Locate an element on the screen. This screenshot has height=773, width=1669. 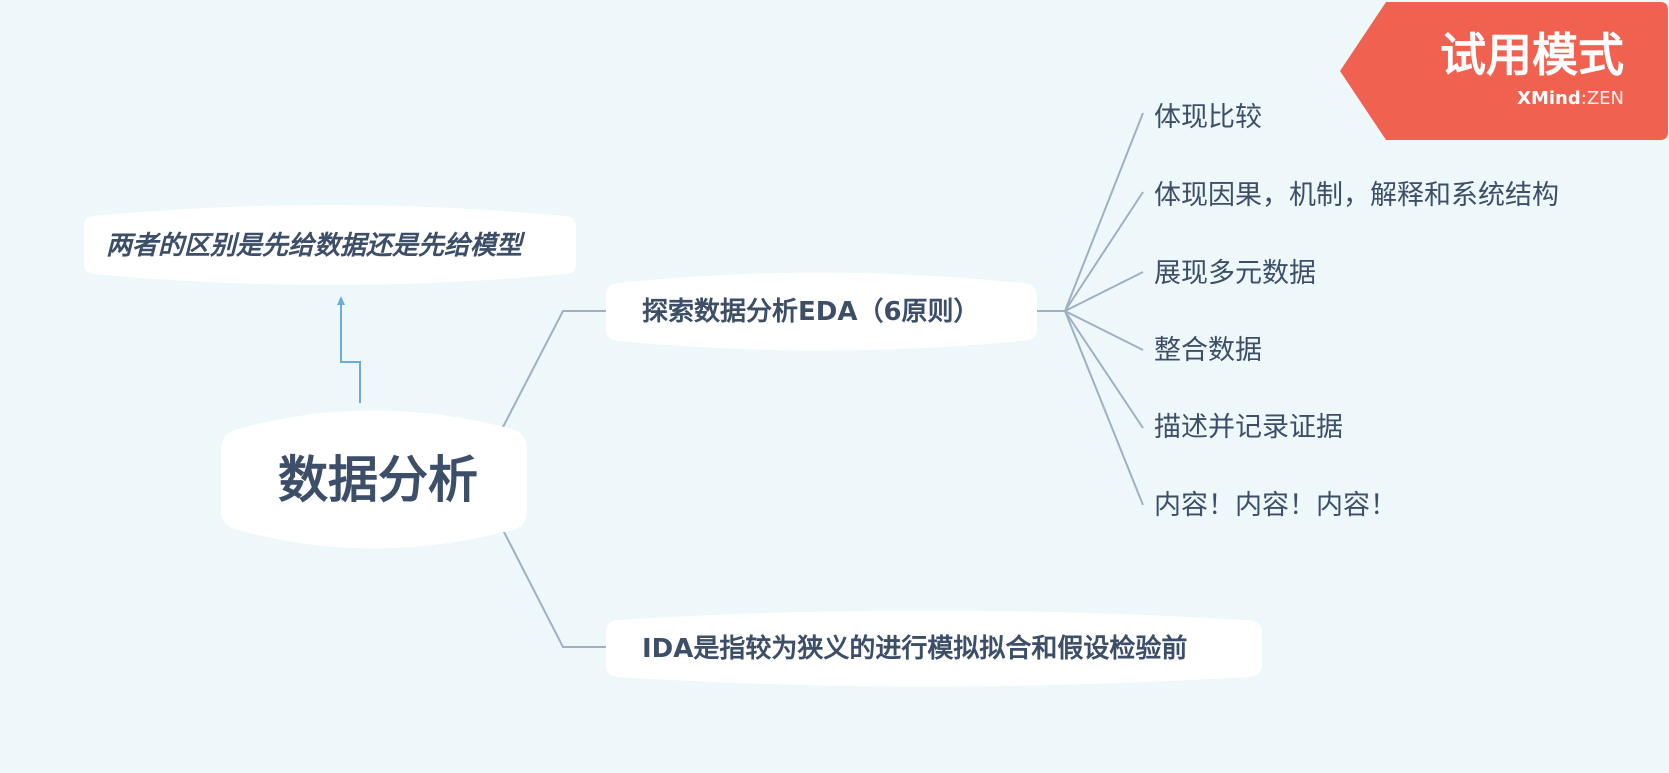
note-label: 两者的区别是先给数据还是先给模型 is located at coordinates (314, 246).